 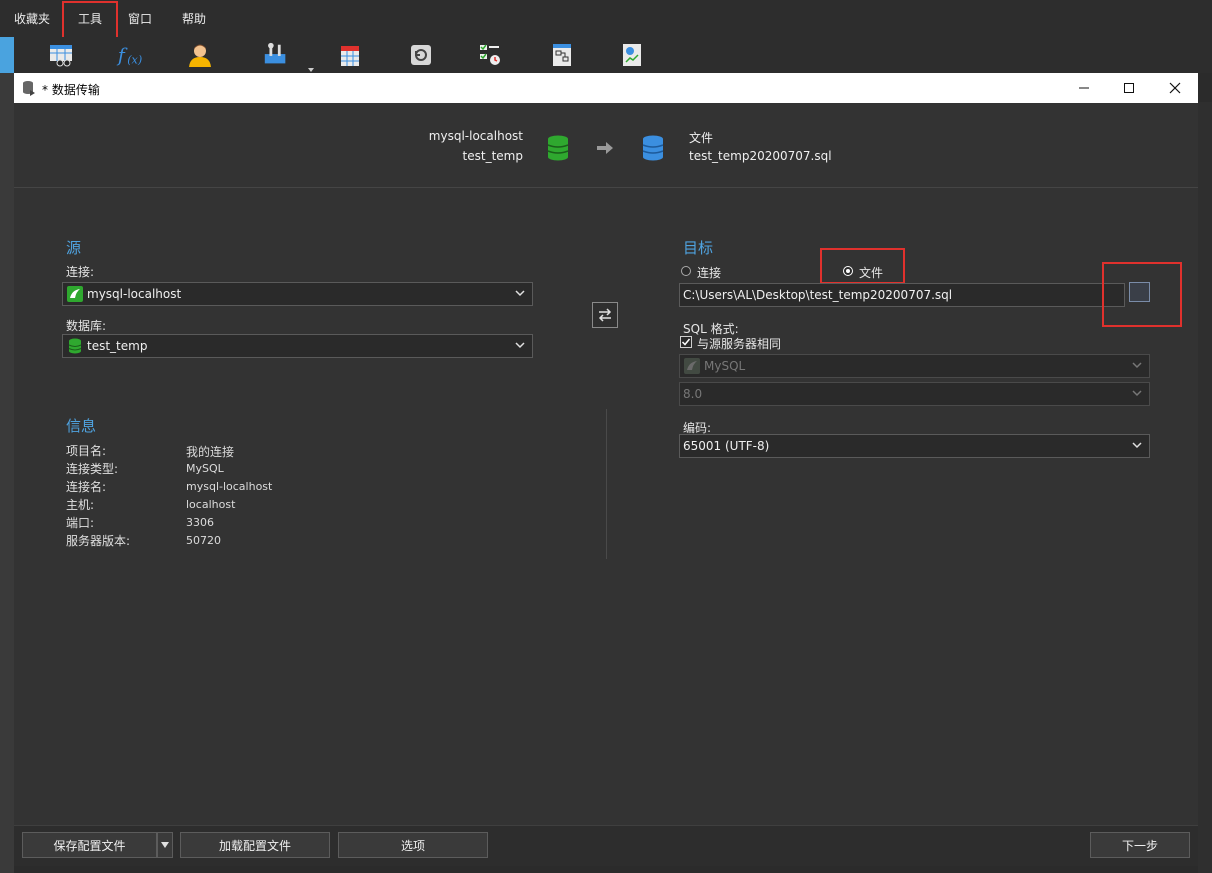 What do you see at coordinates (200, 55) in the screenshot?
I see `user-icon` at bounding box center [200, 55].